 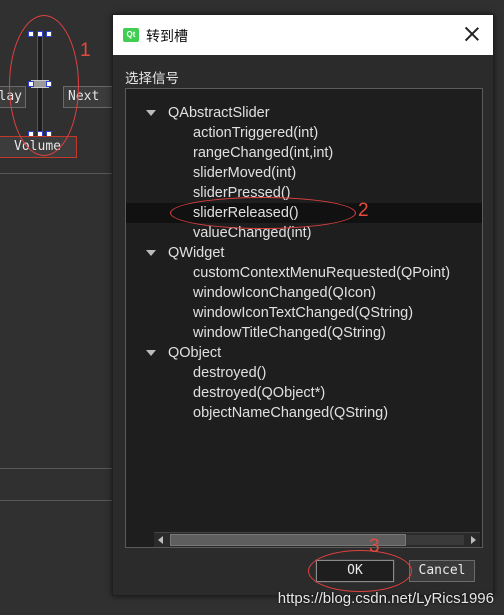 I want to click on scroll-left-arrow-icon, so click(x=160, y=540).